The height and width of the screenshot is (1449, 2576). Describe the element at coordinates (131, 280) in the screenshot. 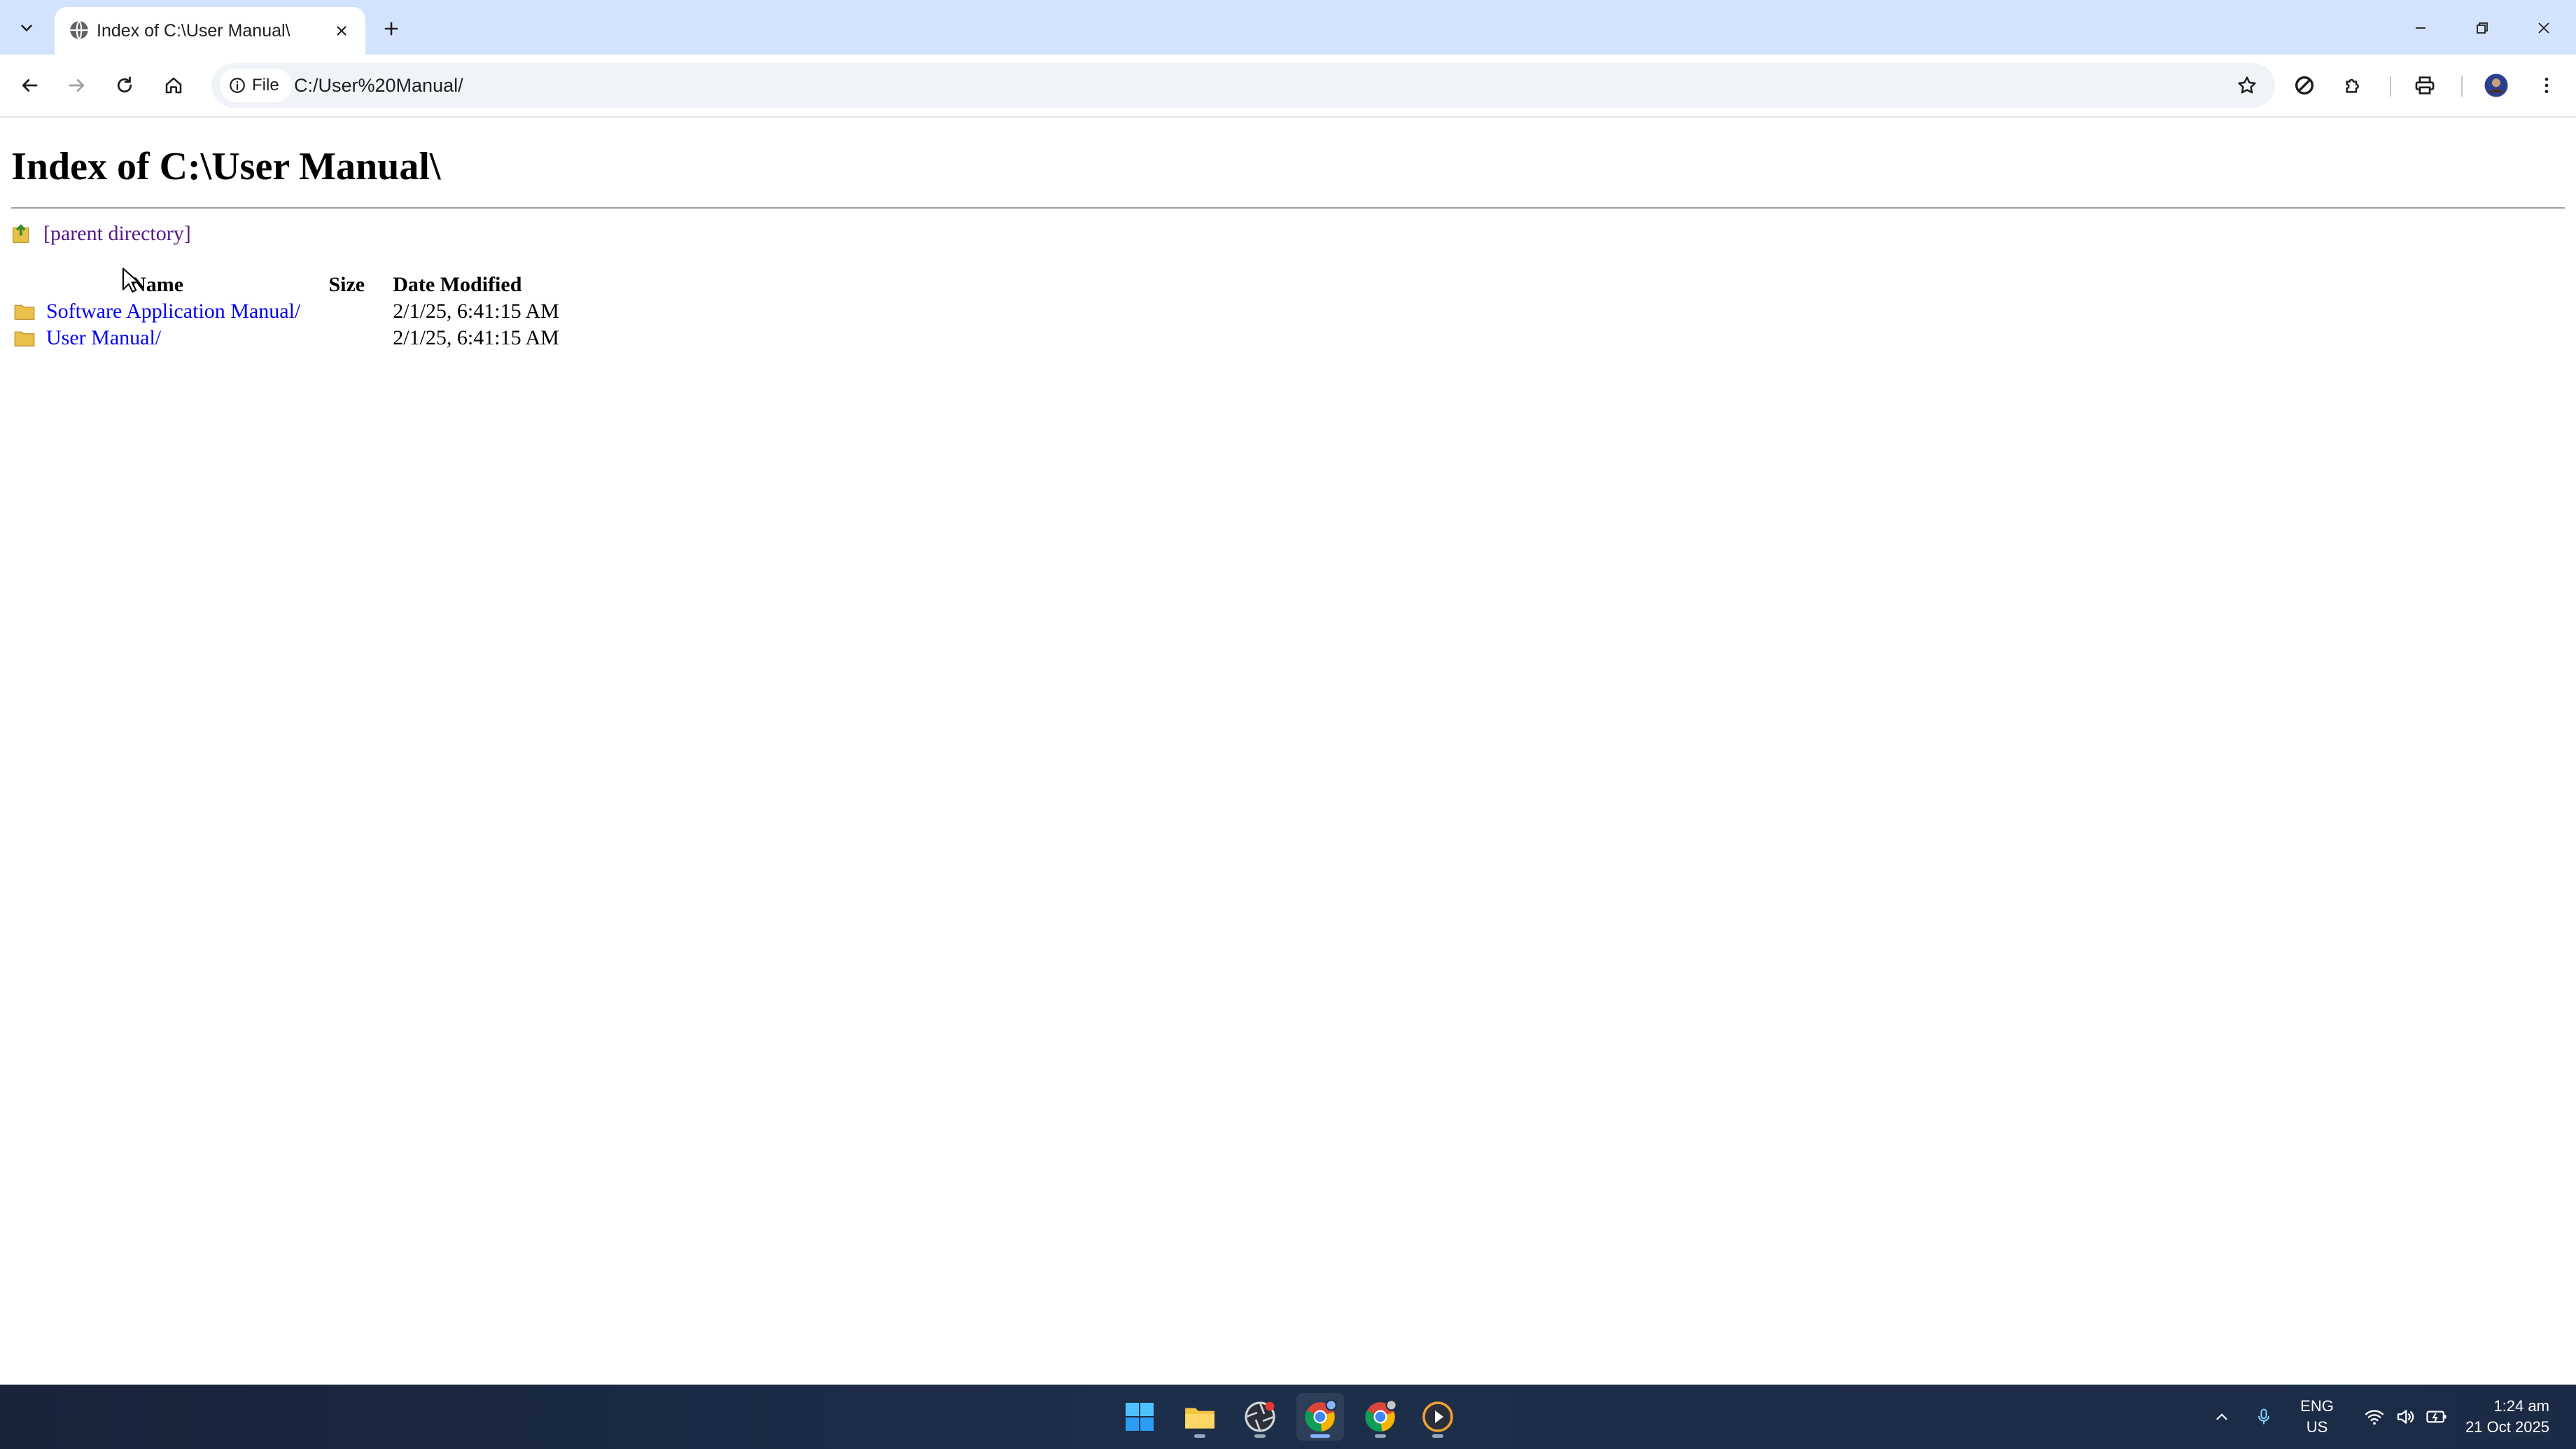

I see `mouse-pointer-icon` at that location.